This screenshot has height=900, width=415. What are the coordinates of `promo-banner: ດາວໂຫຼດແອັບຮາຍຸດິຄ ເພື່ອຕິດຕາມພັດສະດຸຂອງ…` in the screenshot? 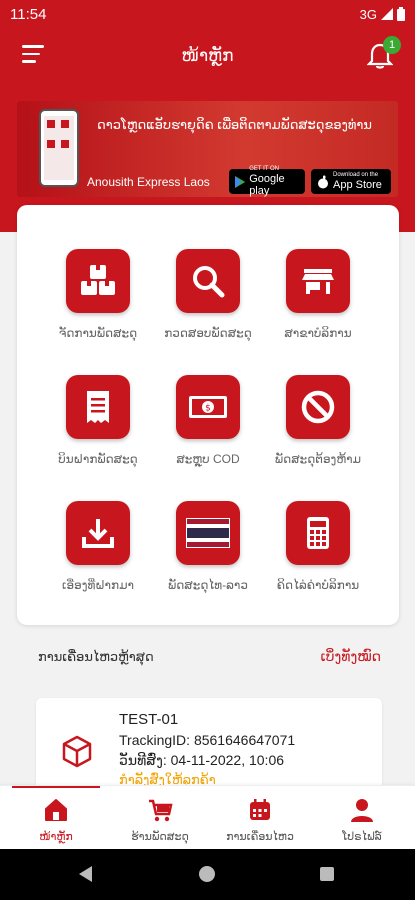 It's located at (207, 149).